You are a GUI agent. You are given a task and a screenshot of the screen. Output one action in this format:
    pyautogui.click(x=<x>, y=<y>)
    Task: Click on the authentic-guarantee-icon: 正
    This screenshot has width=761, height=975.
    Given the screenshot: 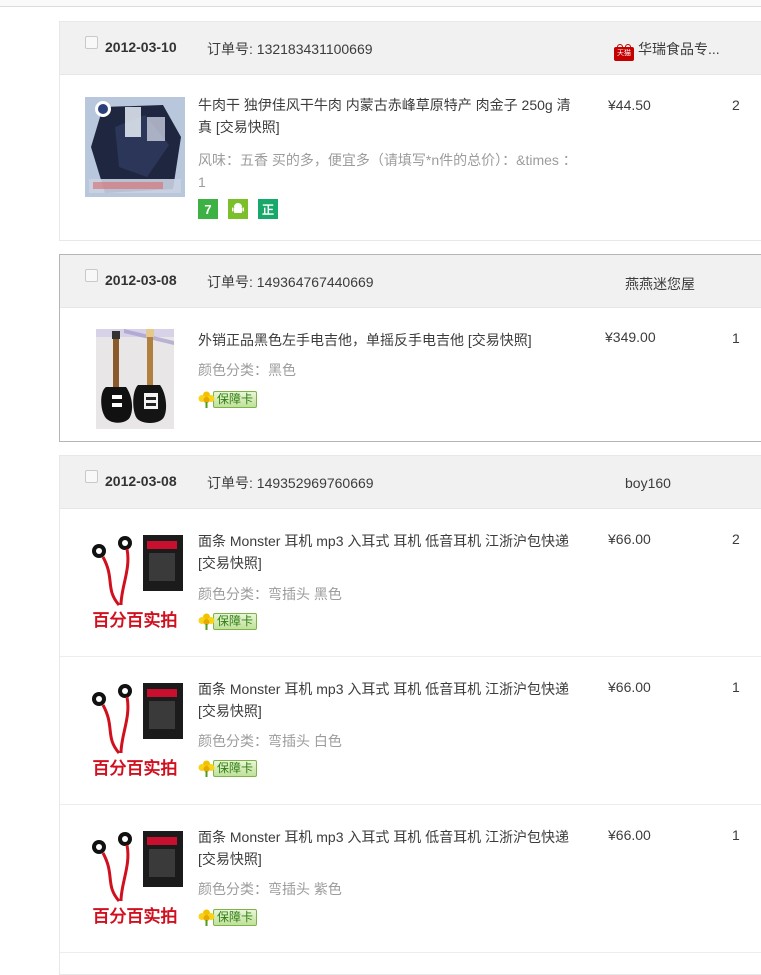 What is the action you would take?
    pyautogui.click(x=268, y=209)
    